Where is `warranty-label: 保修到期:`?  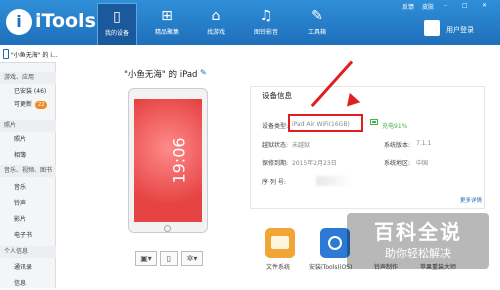 warranty-label: 保修到期: is located at coordinates (275, 163).